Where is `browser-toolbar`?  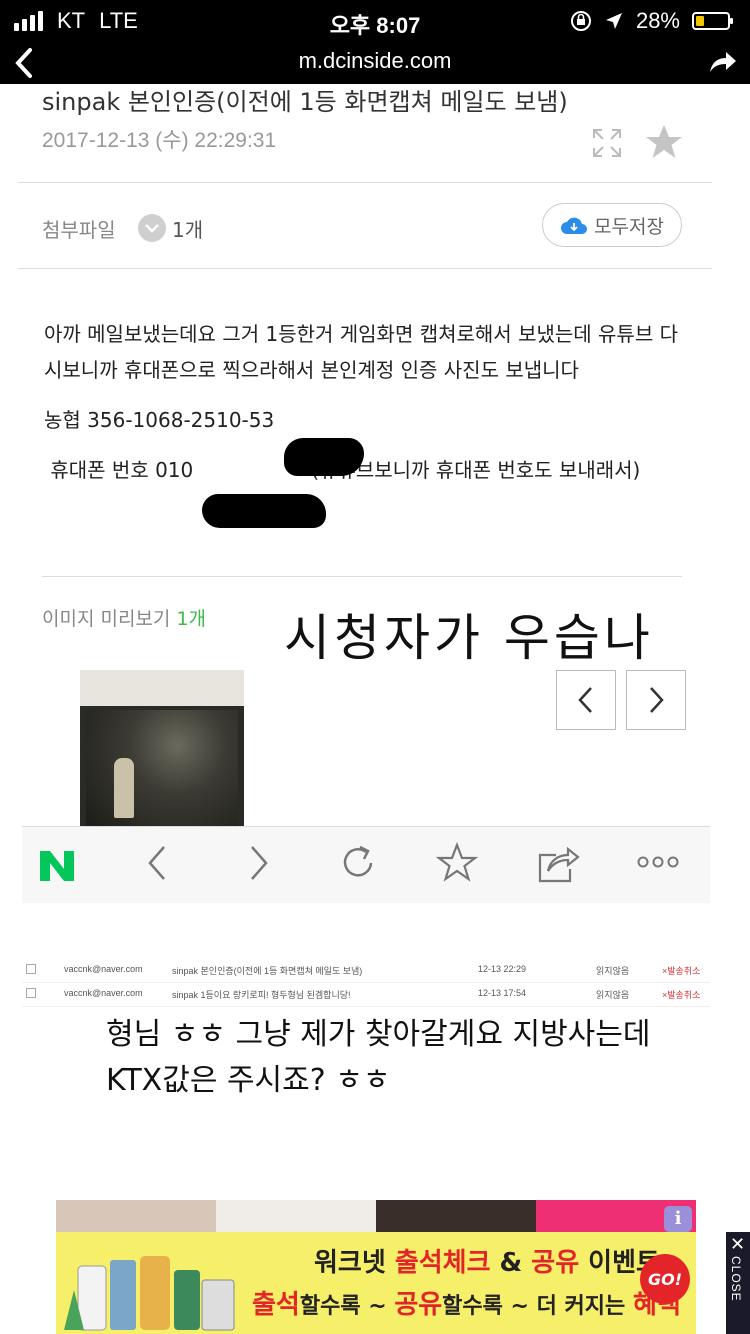 browser-toolbar is located at coordinates (366, 864).